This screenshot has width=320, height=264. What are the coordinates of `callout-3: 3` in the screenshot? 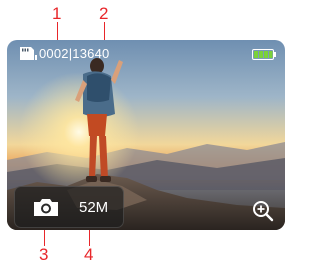 It's located at (44, 254).